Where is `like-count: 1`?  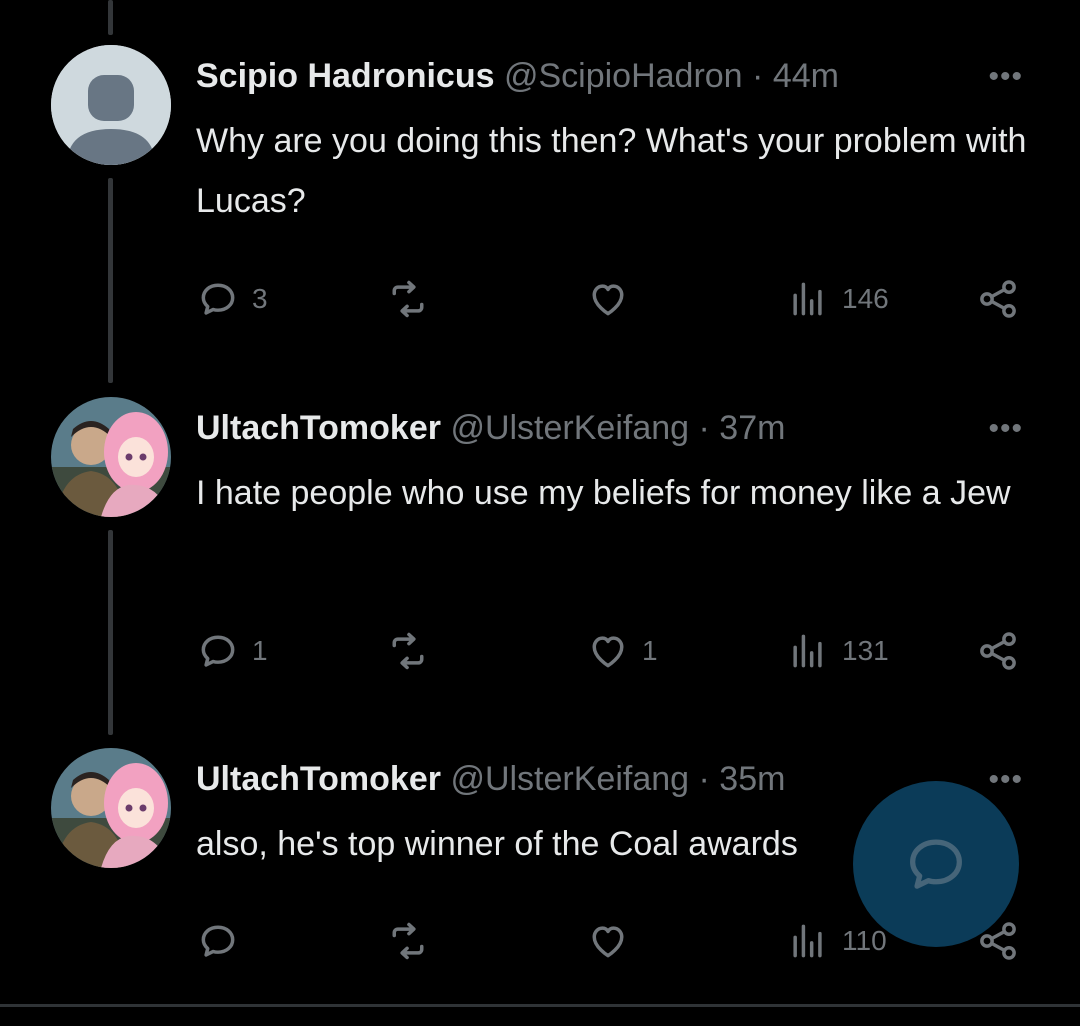 like-count: 1 is located at coordinates (650, 650).